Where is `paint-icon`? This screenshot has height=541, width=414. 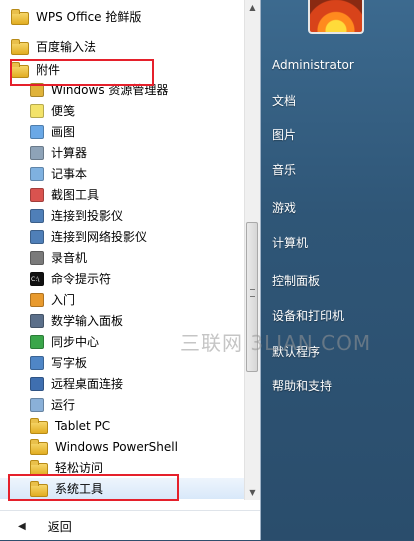 paint-icon is located at coordinates (37, 131).